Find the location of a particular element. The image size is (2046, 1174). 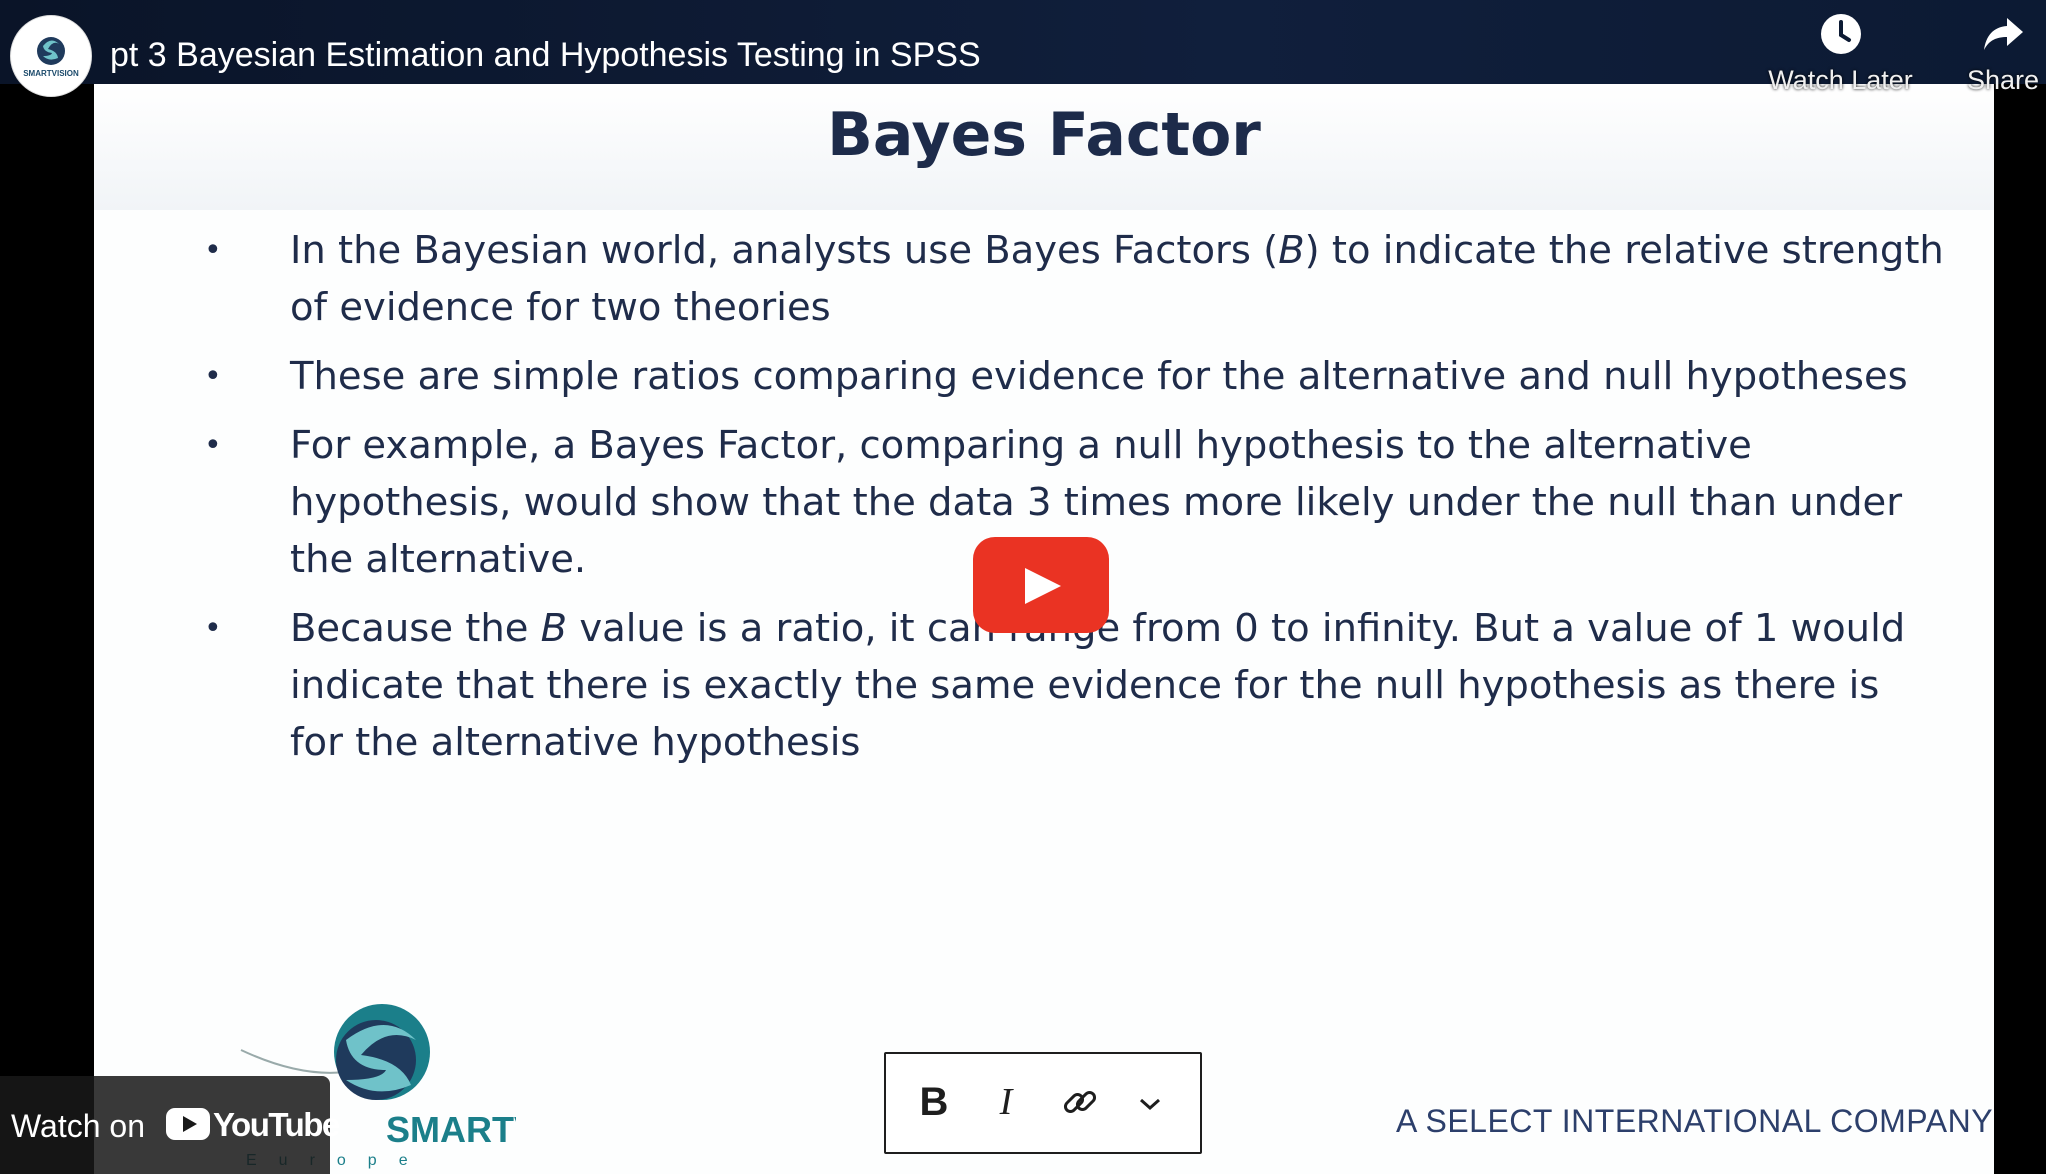

play-button is located at coordinates (1041, 585).